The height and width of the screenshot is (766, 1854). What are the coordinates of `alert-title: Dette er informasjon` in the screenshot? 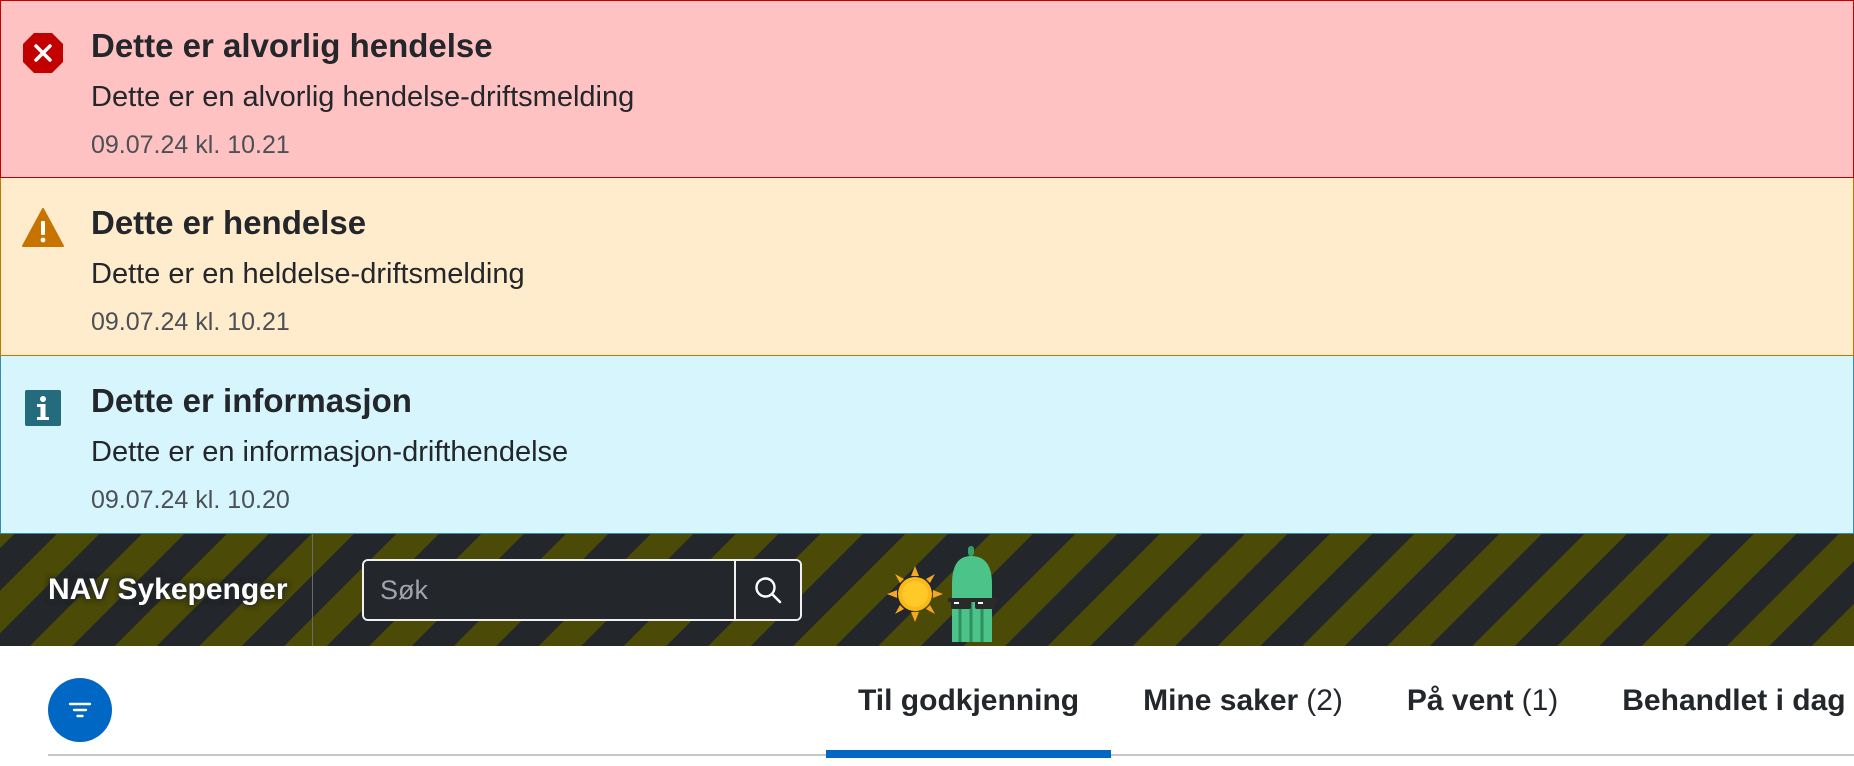 It's located at (251, 400).